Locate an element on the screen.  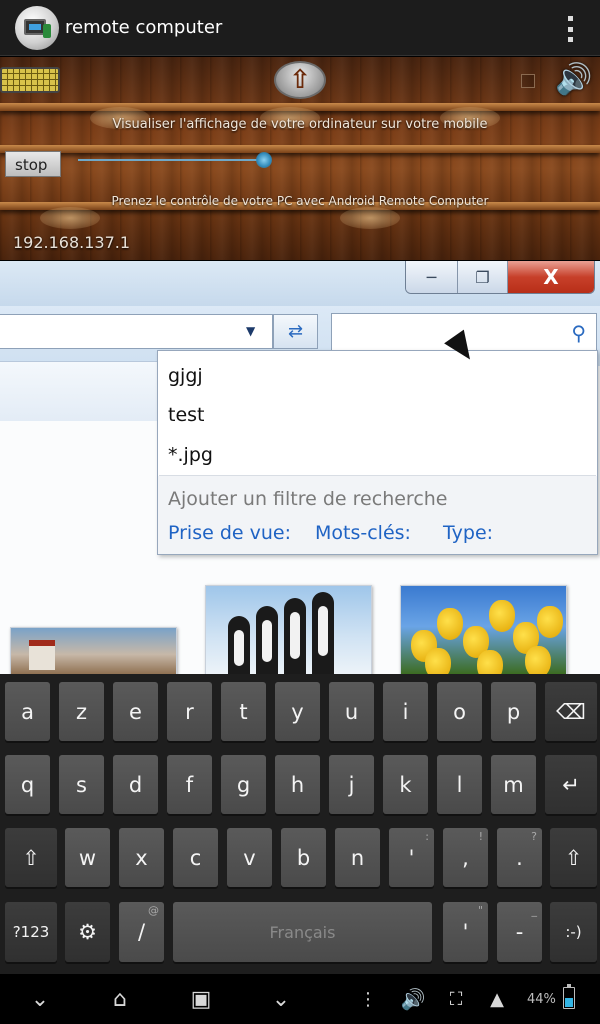
filter-type: Type: is located at coordinates (468, 533).